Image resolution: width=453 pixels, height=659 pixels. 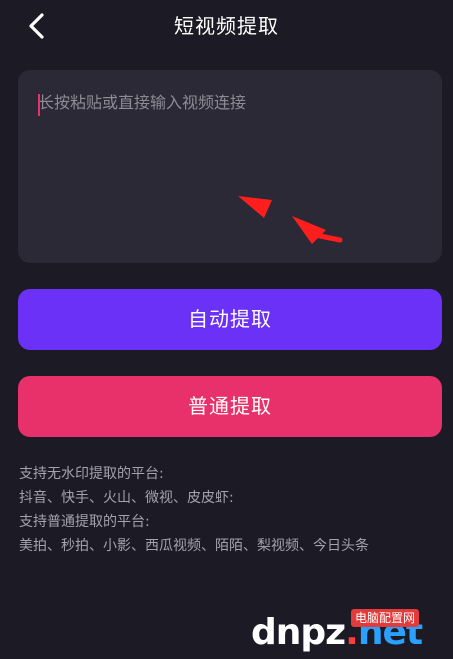 I want to click on page-title: 短视频提取, so click(x=226, y=26).